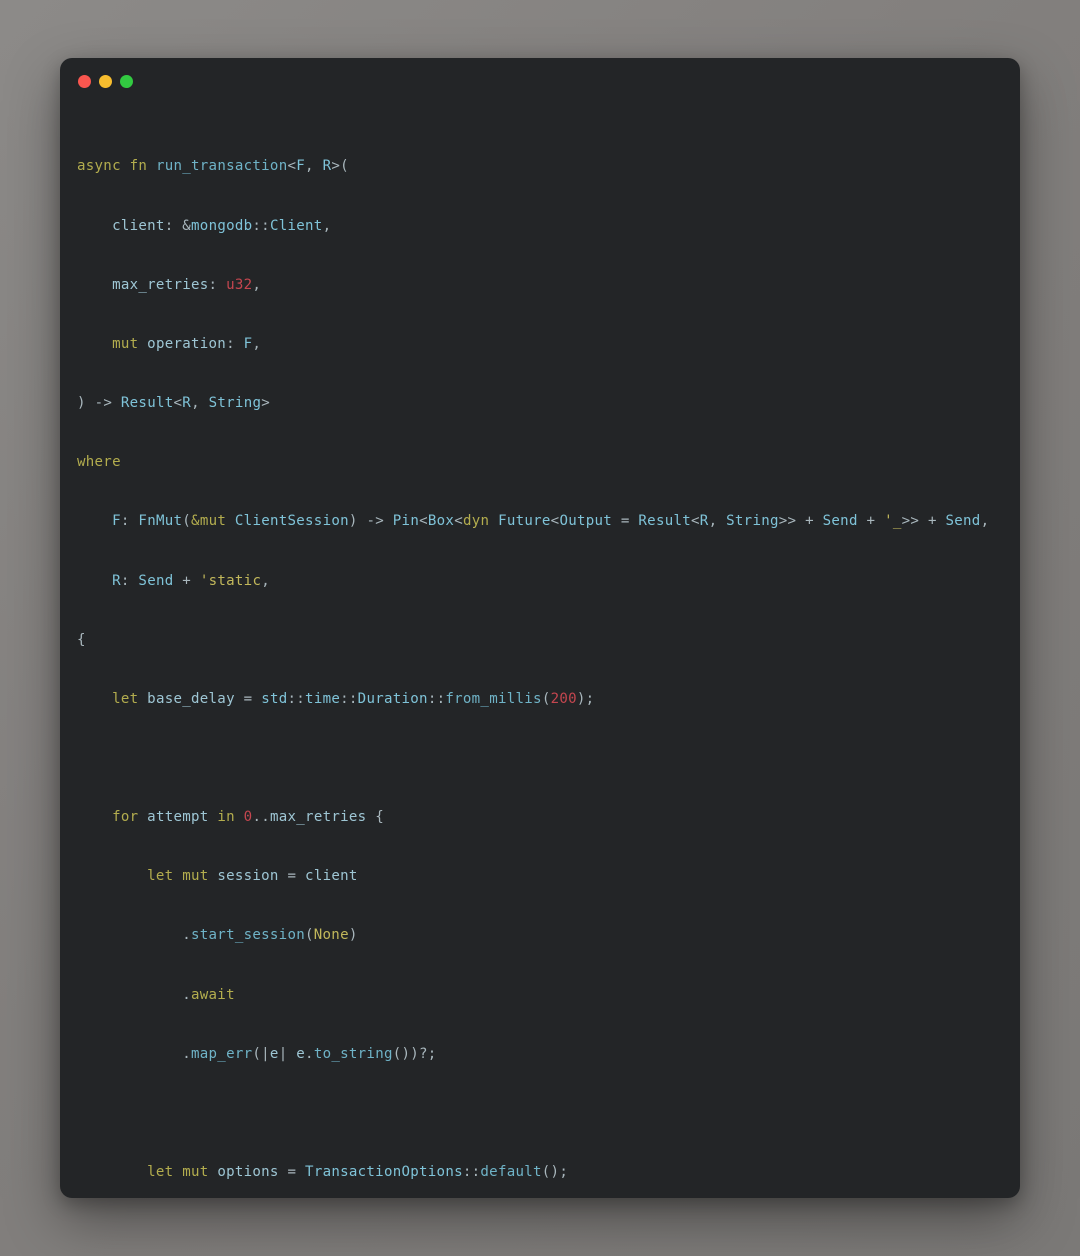 The width and height of the screenshot is (1080, 1256). What do you see at coordinates (105, 81) in the screenshot?
I see `minimize-window-icon` at bounding box center [105, 81].